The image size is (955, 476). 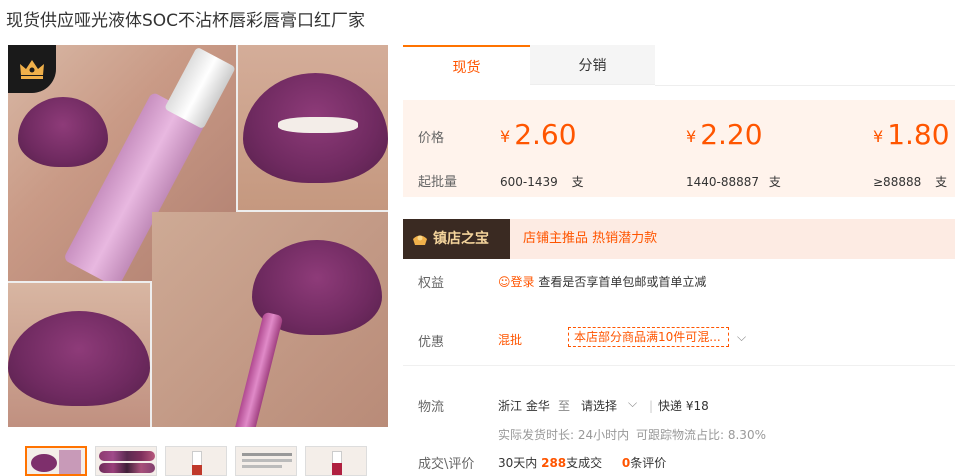 What do you see at coordinates (602, 282) in the screenshot?
I see `rights-value: ☺登录 查看是否享首单包邮或首单立减` at bounding box center [602, 282].